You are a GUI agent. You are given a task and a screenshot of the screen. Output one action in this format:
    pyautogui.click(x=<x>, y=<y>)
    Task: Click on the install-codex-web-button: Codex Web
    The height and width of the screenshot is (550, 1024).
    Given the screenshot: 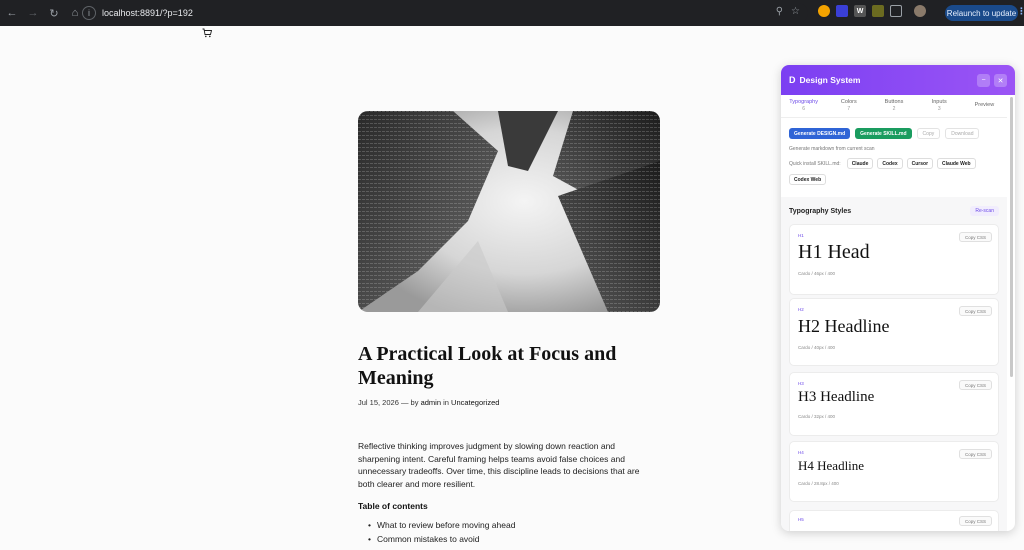 What is the action you would take?
    pyautogui.click(x=808, y=179)
    